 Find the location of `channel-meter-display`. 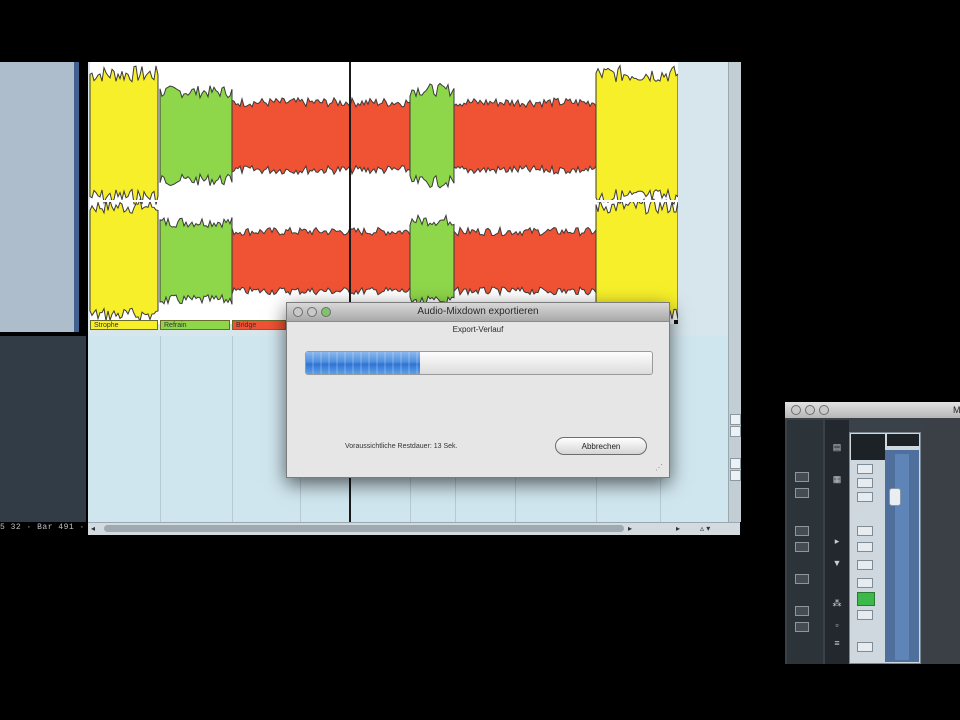

channel-meter-display is located at coordinates (903, 440).